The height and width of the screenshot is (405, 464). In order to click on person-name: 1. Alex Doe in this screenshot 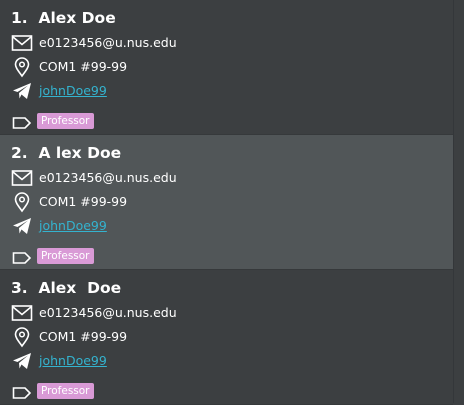, I will do `click(63, 18)`.